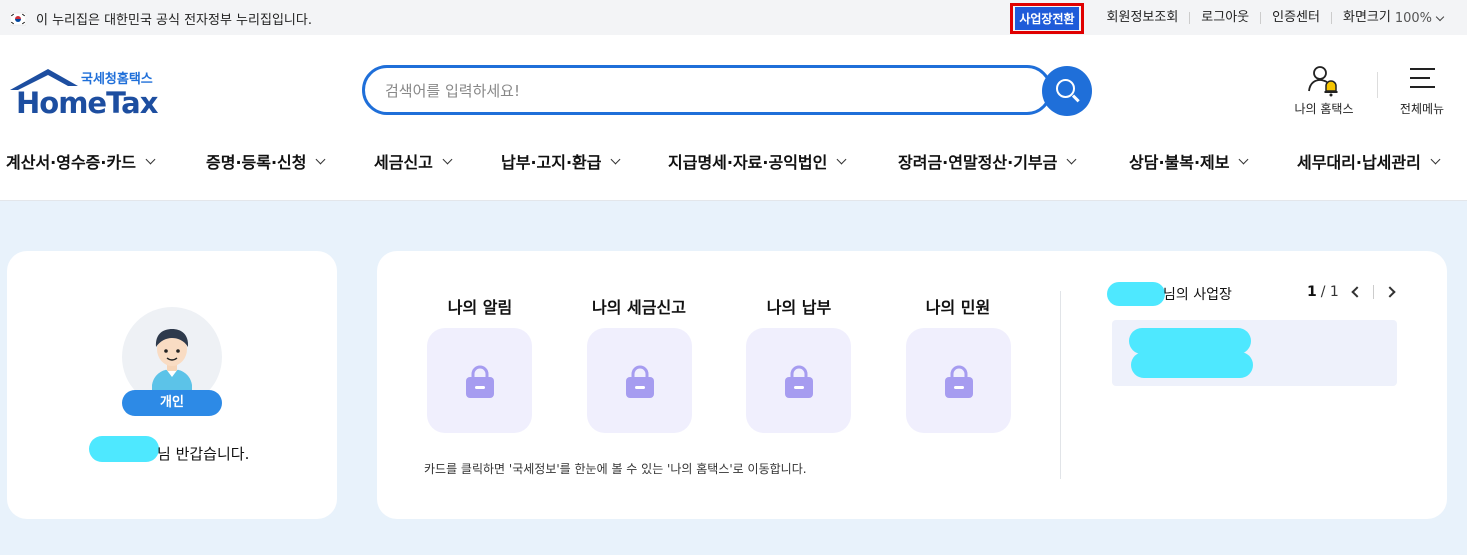 The image size is (1467, 555). I want to click on page-current: 1, so click(1312, 292).